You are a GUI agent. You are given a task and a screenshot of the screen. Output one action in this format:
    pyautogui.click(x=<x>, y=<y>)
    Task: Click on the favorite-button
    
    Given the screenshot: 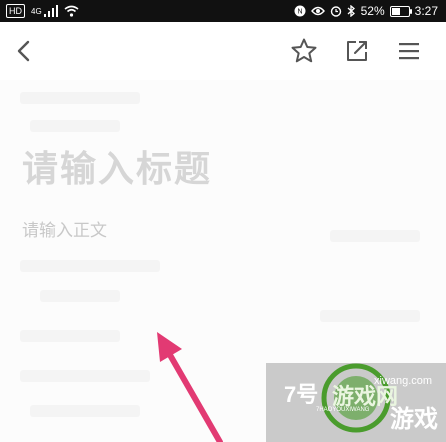 What is the action you would take?
    pyautogui.click(x=304, y=51)
    